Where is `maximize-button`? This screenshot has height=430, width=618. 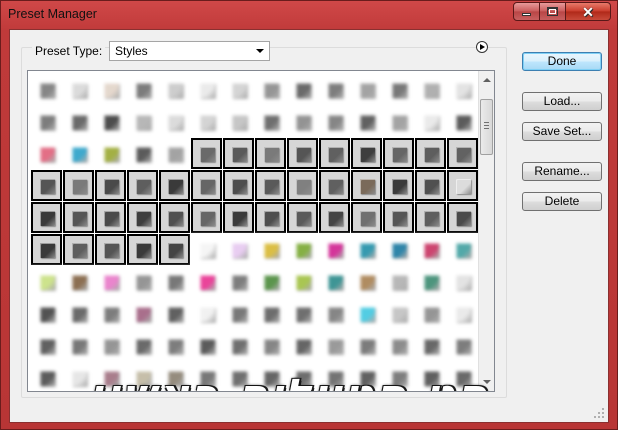 maximize-button is located at coordinates (553, 11).